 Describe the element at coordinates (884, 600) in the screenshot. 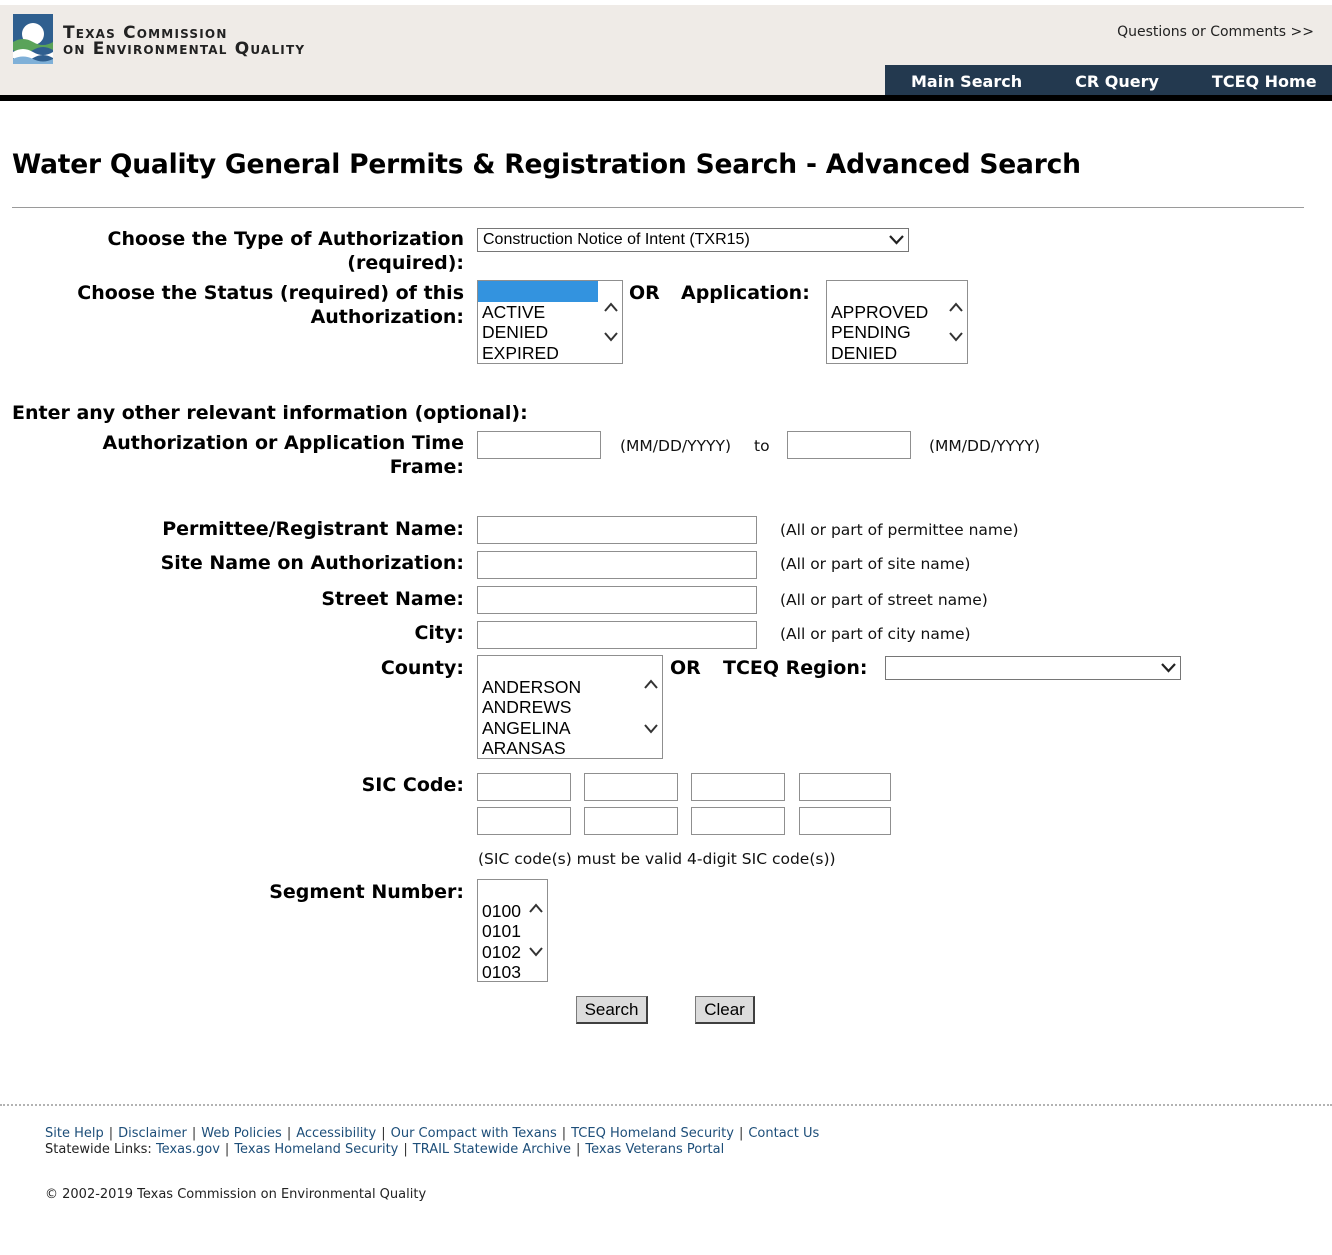

I see `street-name-hint: (All or part of street name)` at that location.